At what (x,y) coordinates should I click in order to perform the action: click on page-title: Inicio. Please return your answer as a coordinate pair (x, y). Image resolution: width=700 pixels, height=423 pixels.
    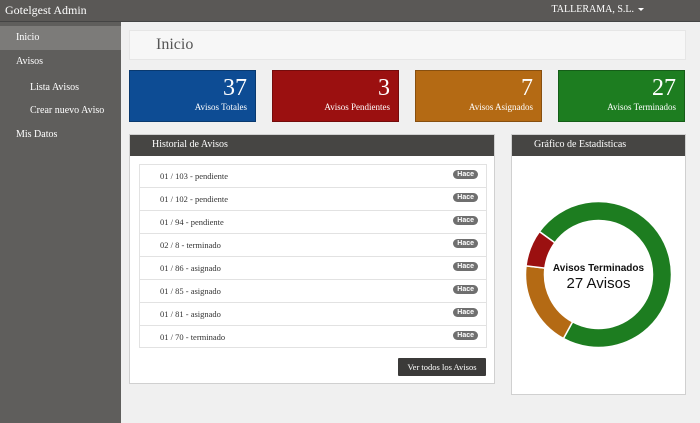
    Looking at the image, I should click on (175, 44).